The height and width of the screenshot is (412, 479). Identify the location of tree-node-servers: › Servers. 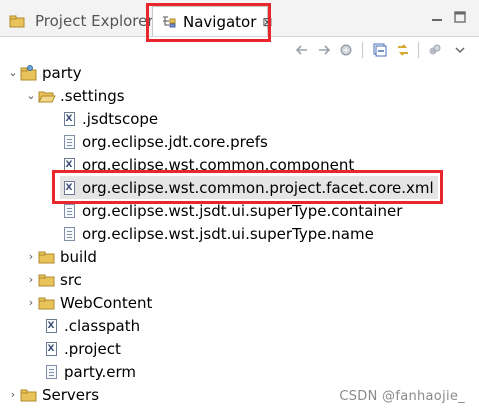
(52, 394).